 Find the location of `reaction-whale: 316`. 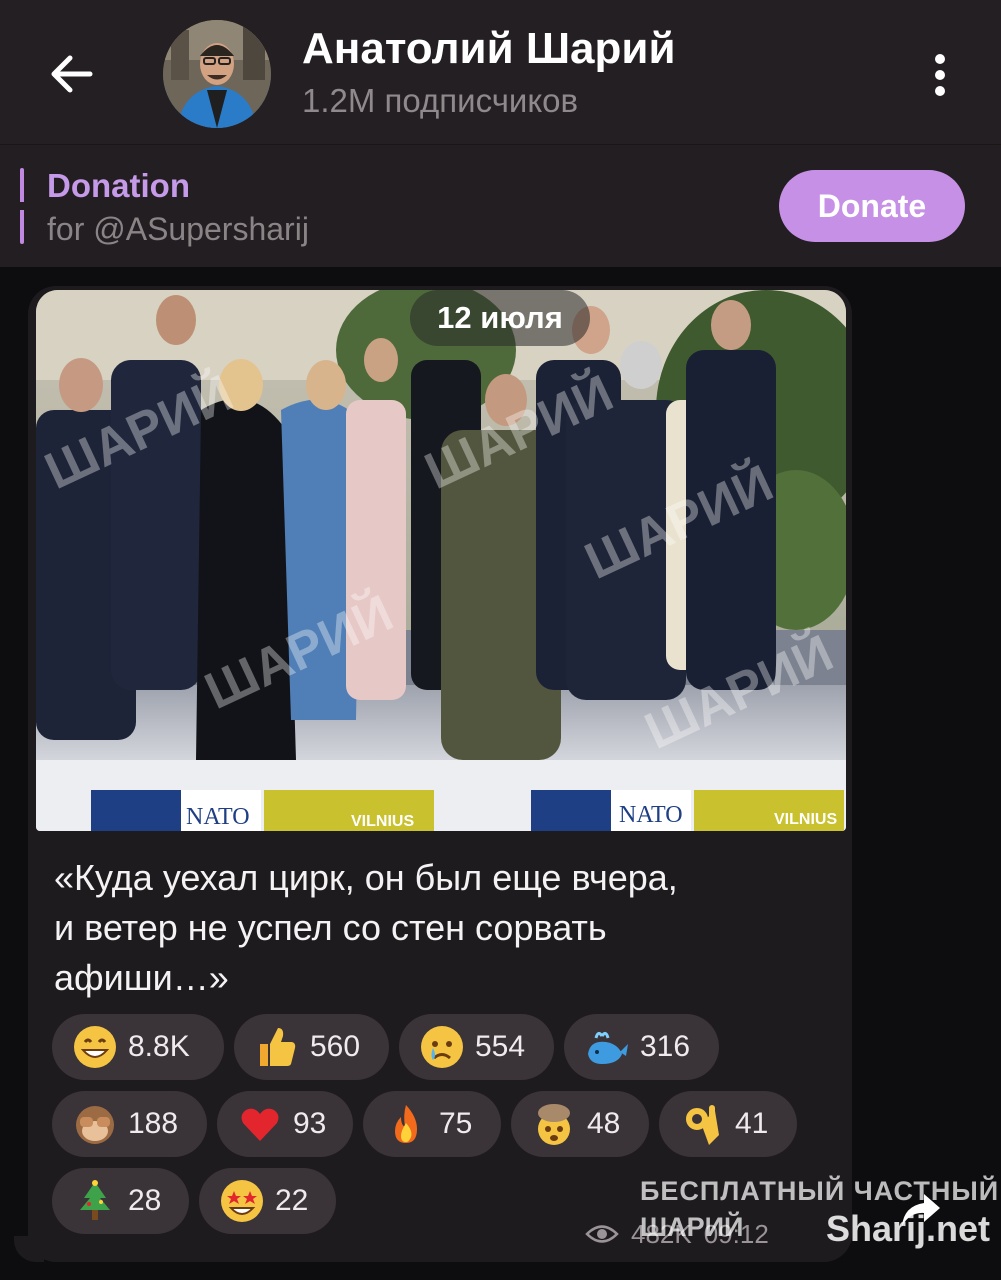

reaction-whale: 316 is located at coordinates (641, 1047).